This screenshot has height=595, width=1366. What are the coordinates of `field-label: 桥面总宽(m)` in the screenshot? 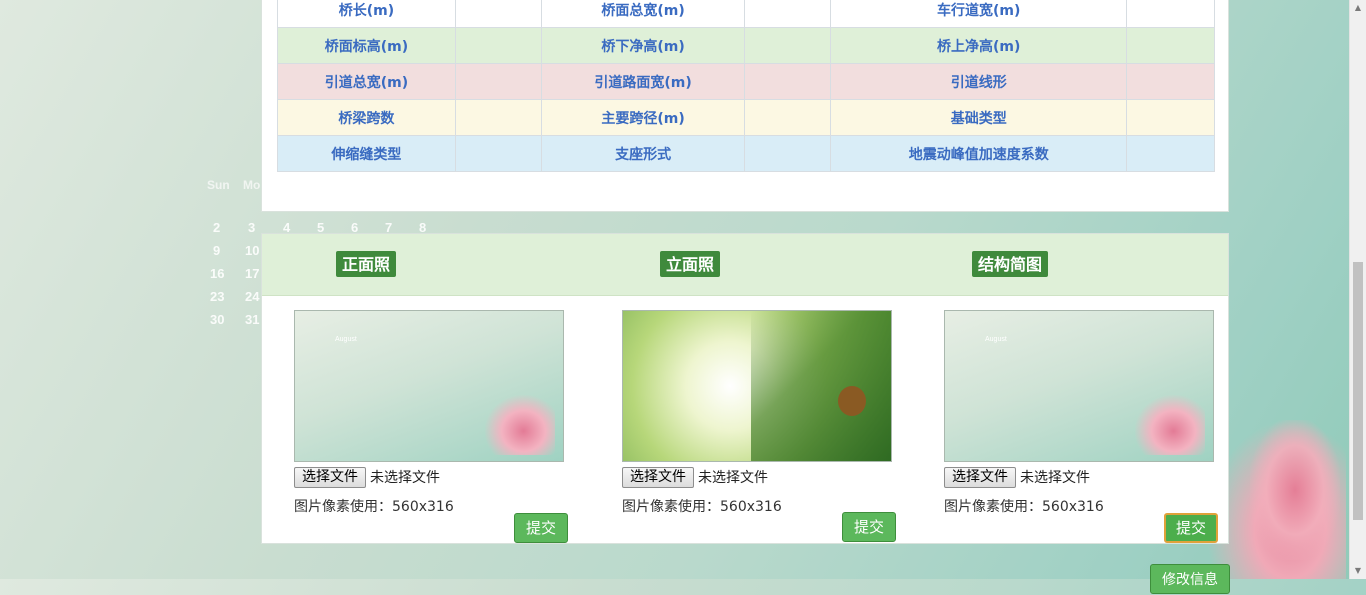 It's located at (643, 14).